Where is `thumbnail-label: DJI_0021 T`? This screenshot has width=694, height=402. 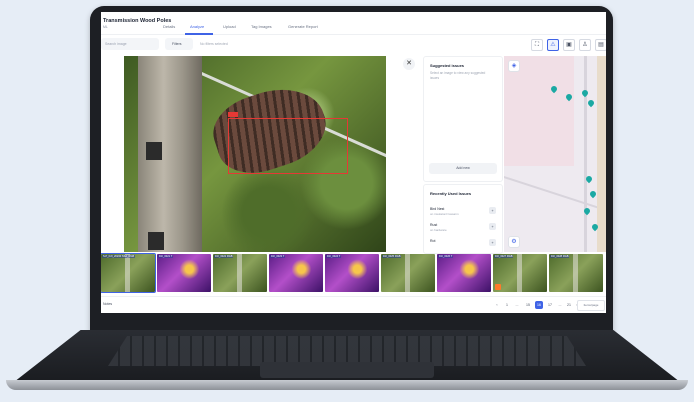
thumbnail-label: DJI_0021 T is located at coordinates (166, 256).